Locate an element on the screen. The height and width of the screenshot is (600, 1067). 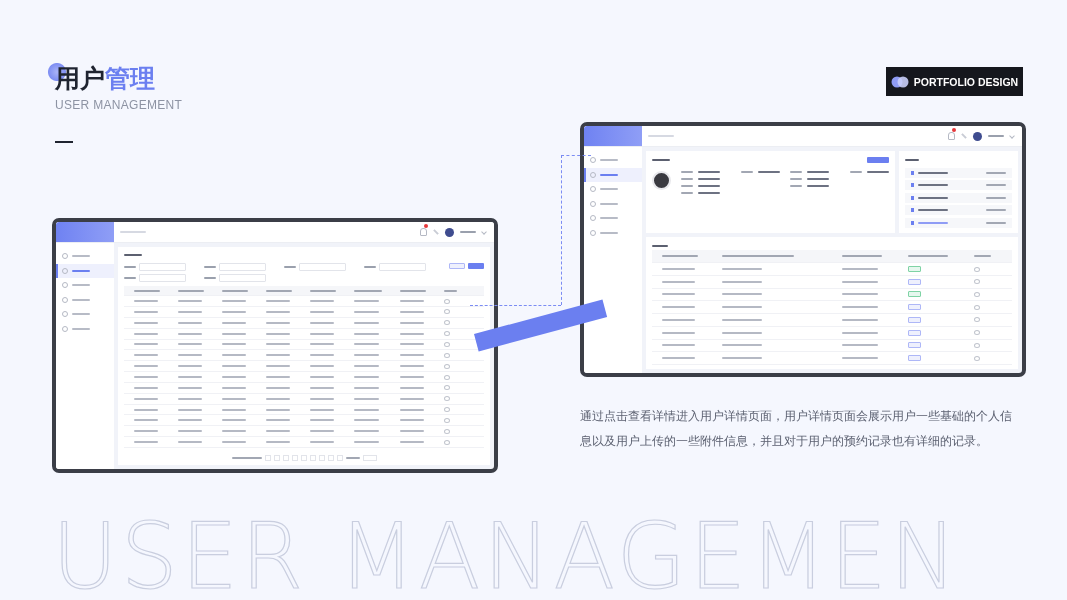
description-text: 通过点击查看详情进入用户详情页面，用户详情页面会展示用户一些基础的个人信息以及用户上传的一些附件信息，并且对于用户的预约记录也有详细的记录。 is located at coordinates (796, 429).